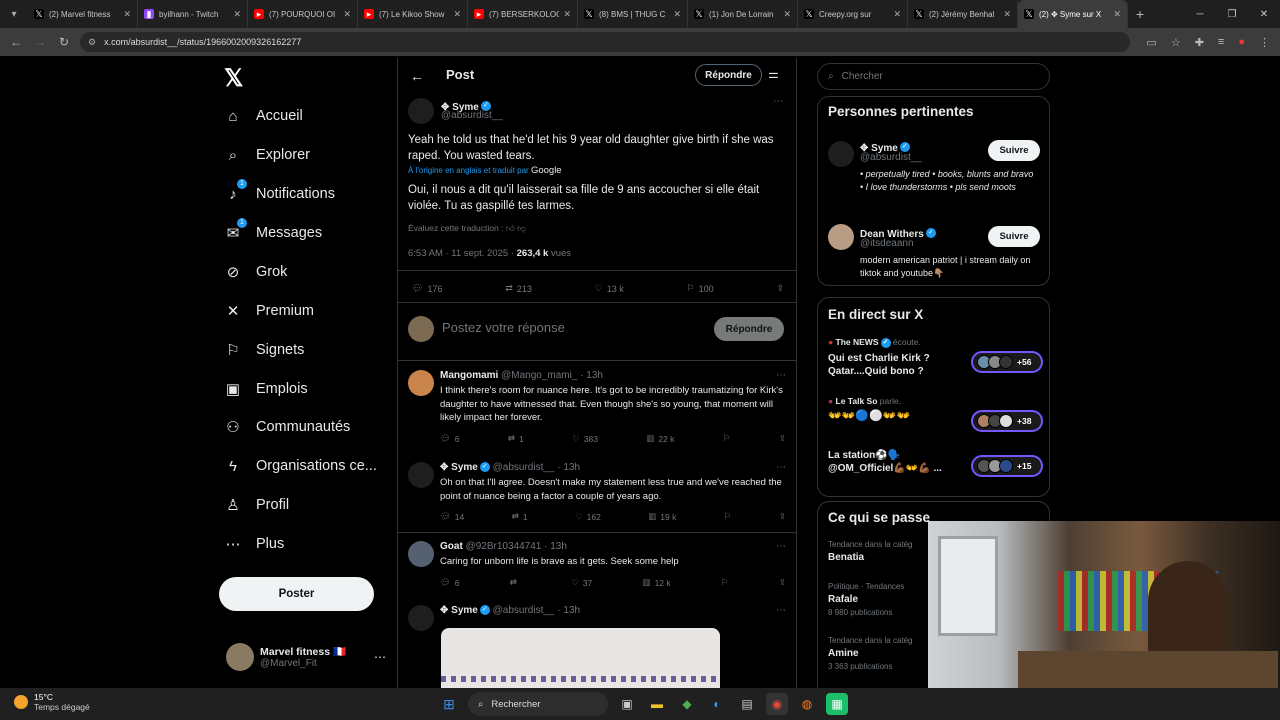 The image size is (1280, 720). What do you see at coordinates (472, 115) in the screenshot?
I see `author-handle: @absurdist__` at bounding box center [472, 115].